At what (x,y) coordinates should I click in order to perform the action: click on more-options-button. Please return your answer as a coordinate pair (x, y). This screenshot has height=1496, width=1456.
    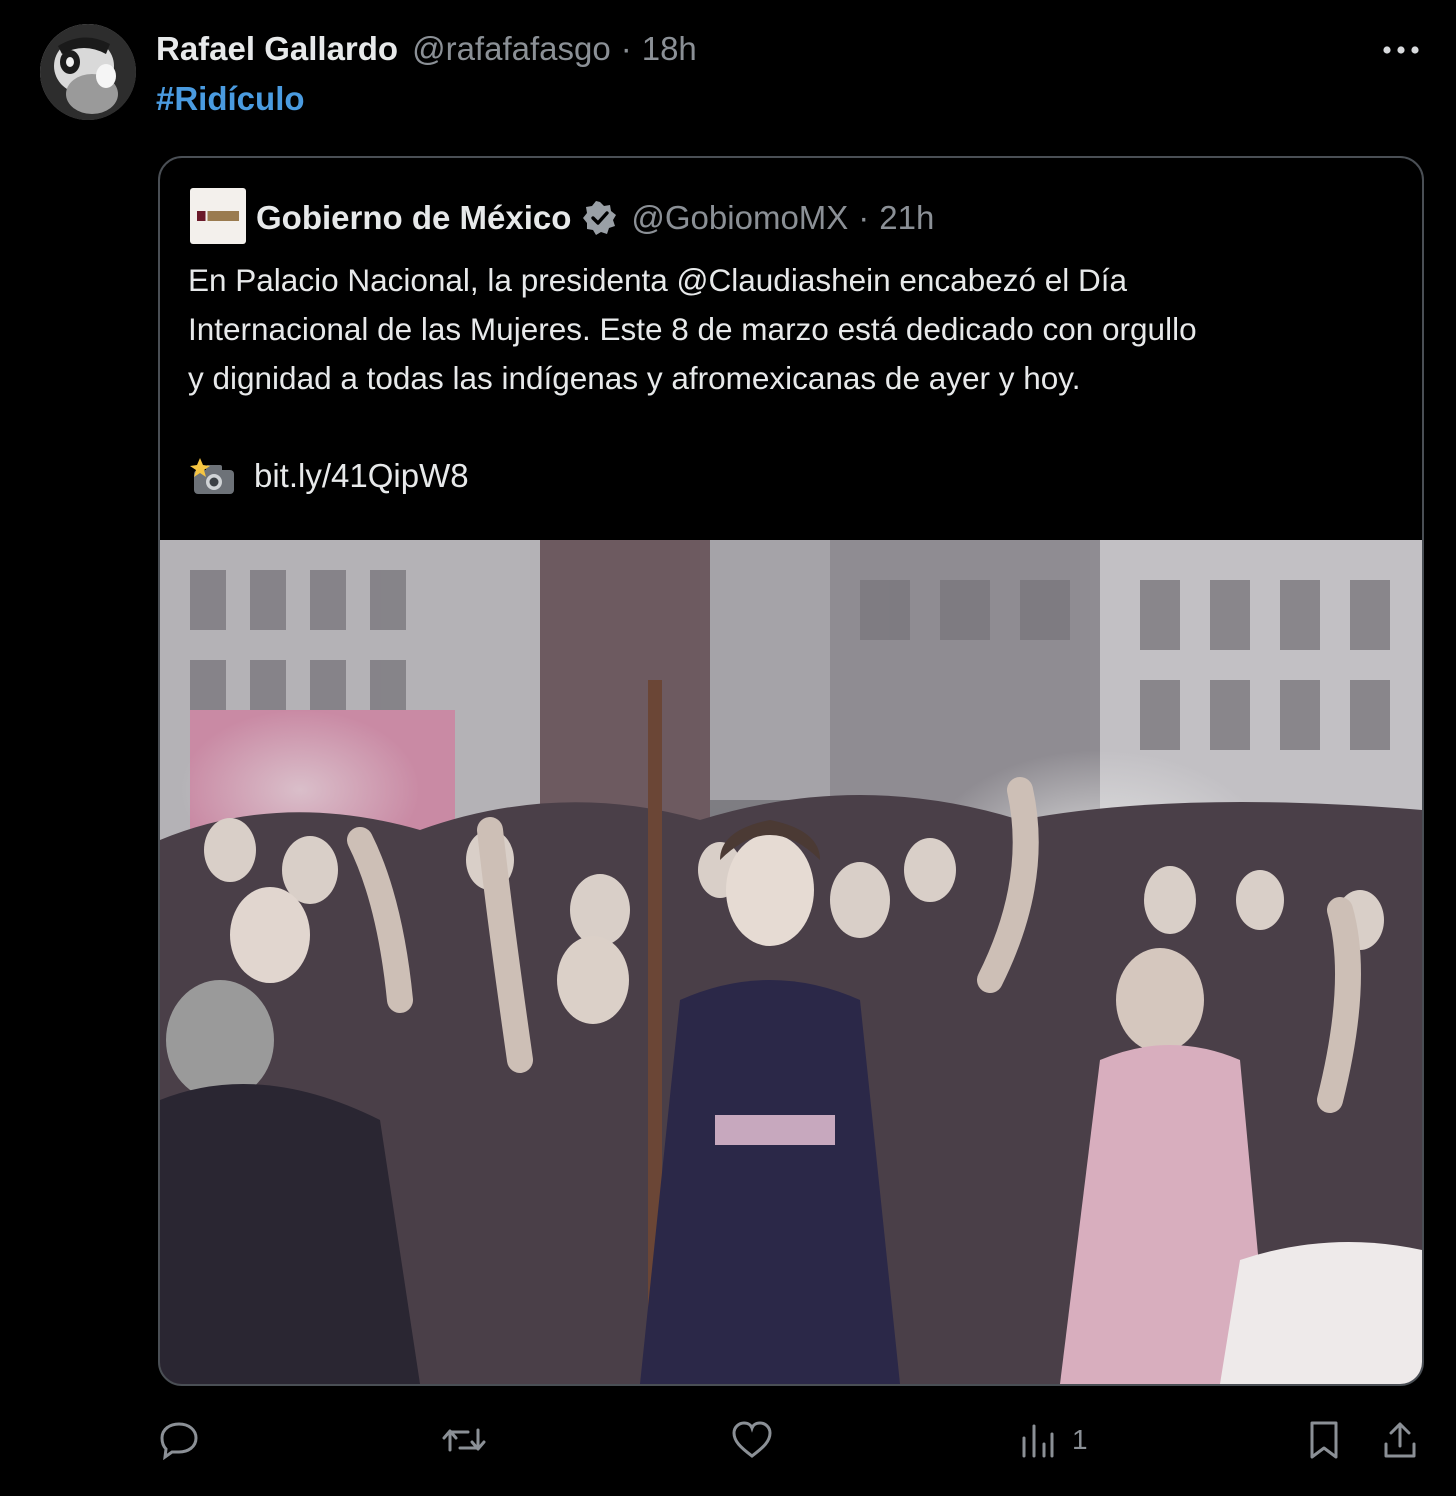
    Looking at the image, I should click on (1401, 50).